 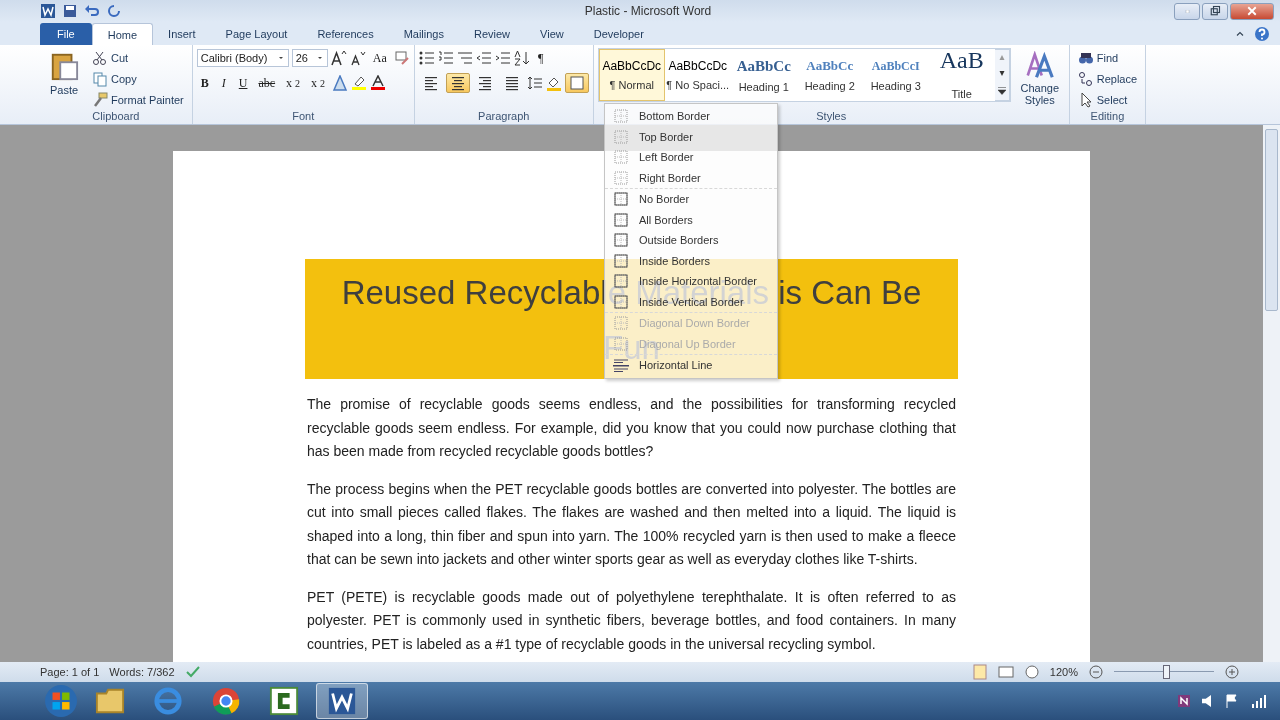 What do you see at coordinates (521, 58) in the screenshot?
I see `sort-icon` at bounding box center [521, 58].